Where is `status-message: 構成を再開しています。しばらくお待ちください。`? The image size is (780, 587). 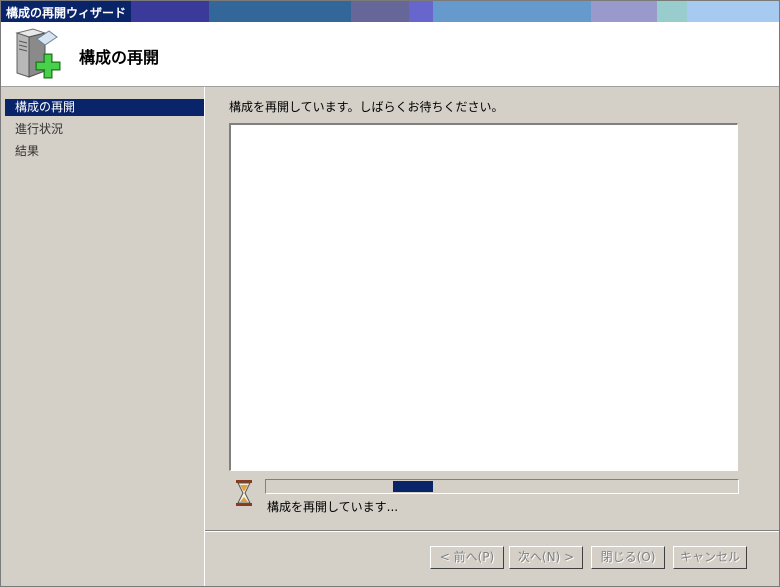 status-message: 構成を再開しています。しばらくお待ちください。 is located at coordinates (366, 107).